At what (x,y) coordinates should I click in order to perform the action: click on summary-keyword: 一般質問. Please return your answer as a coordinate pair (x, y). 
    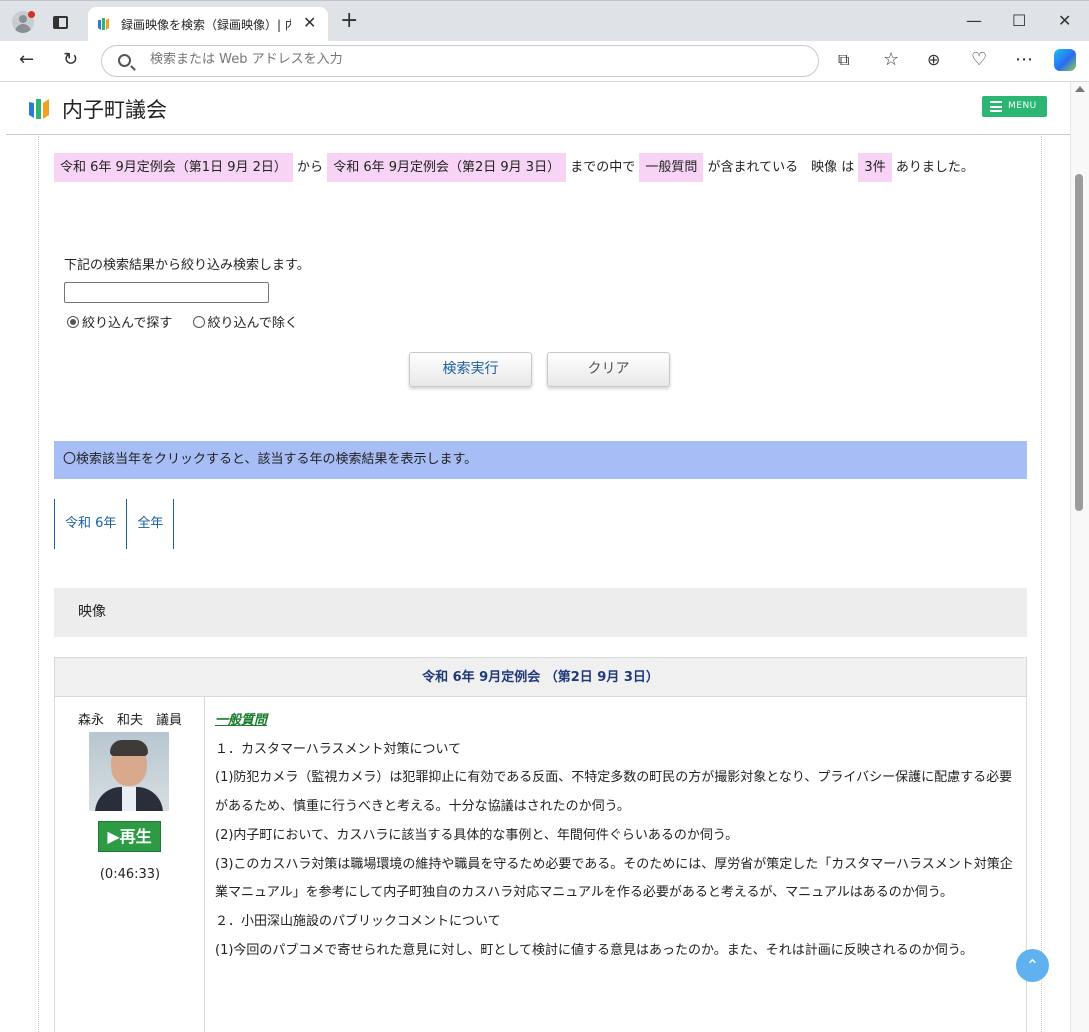
    Looking at the image, I should click on (671, 167).